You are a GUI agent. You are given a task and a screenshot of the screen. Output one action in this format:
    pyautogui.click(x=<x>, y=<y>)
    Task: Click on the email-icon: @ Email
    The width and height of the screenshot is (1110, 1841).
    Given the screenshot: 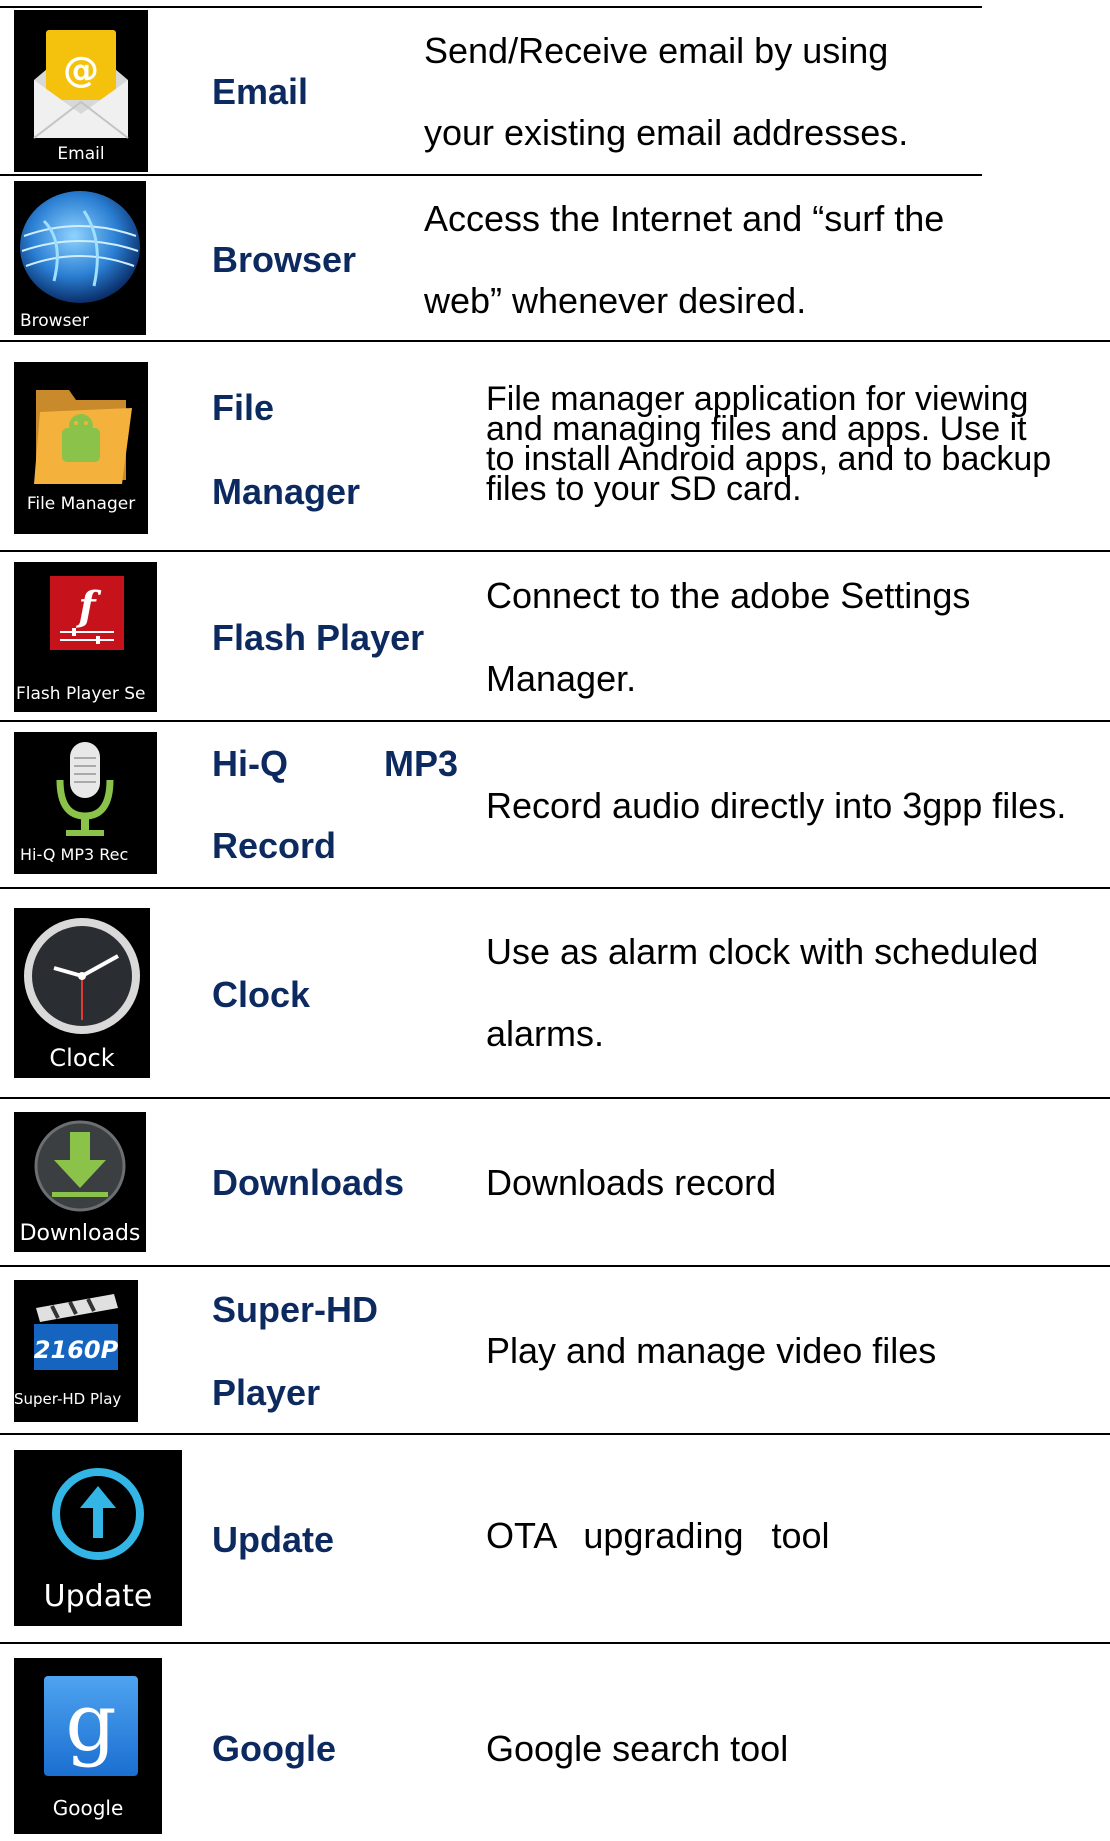 What is the action you would take?
    pyautogui.click(x=81, y=91)
    